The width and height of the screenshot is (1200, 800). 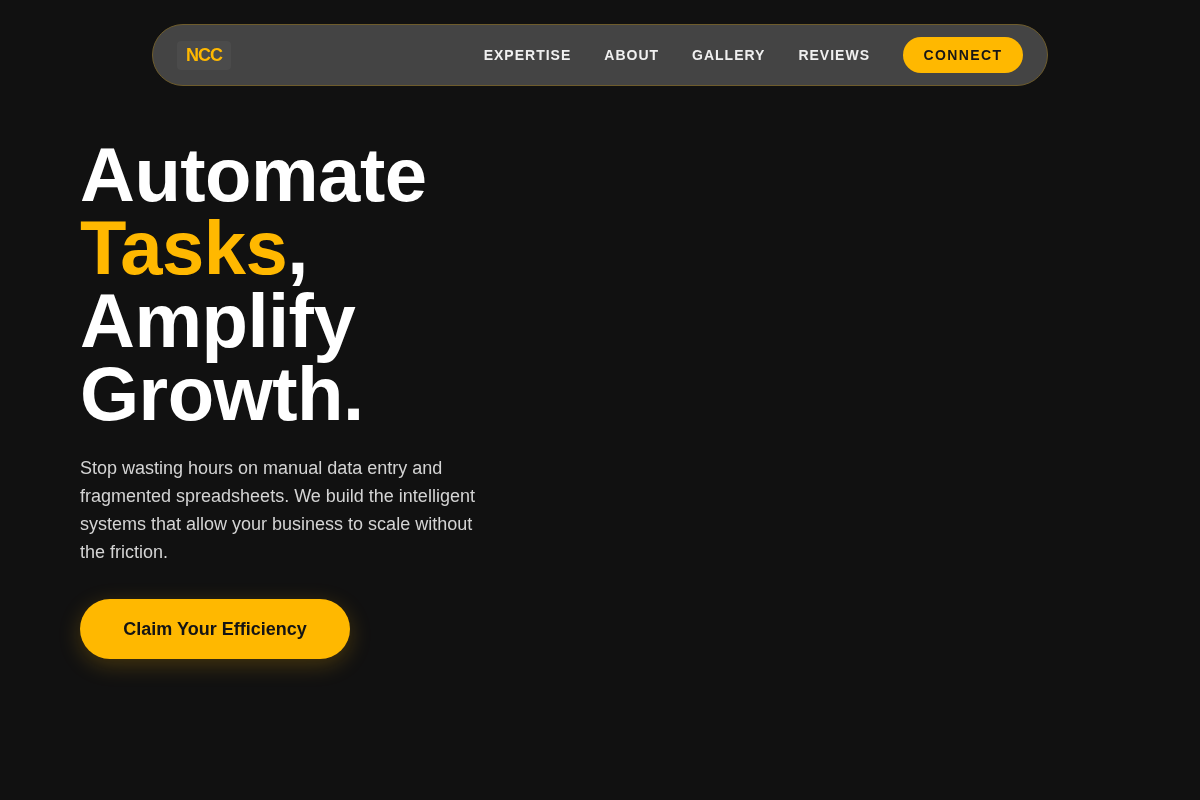 What do you see at coordinates (204, 55) in the screenshot?
I see `logo: NCC` at bounding box center [204, 55].